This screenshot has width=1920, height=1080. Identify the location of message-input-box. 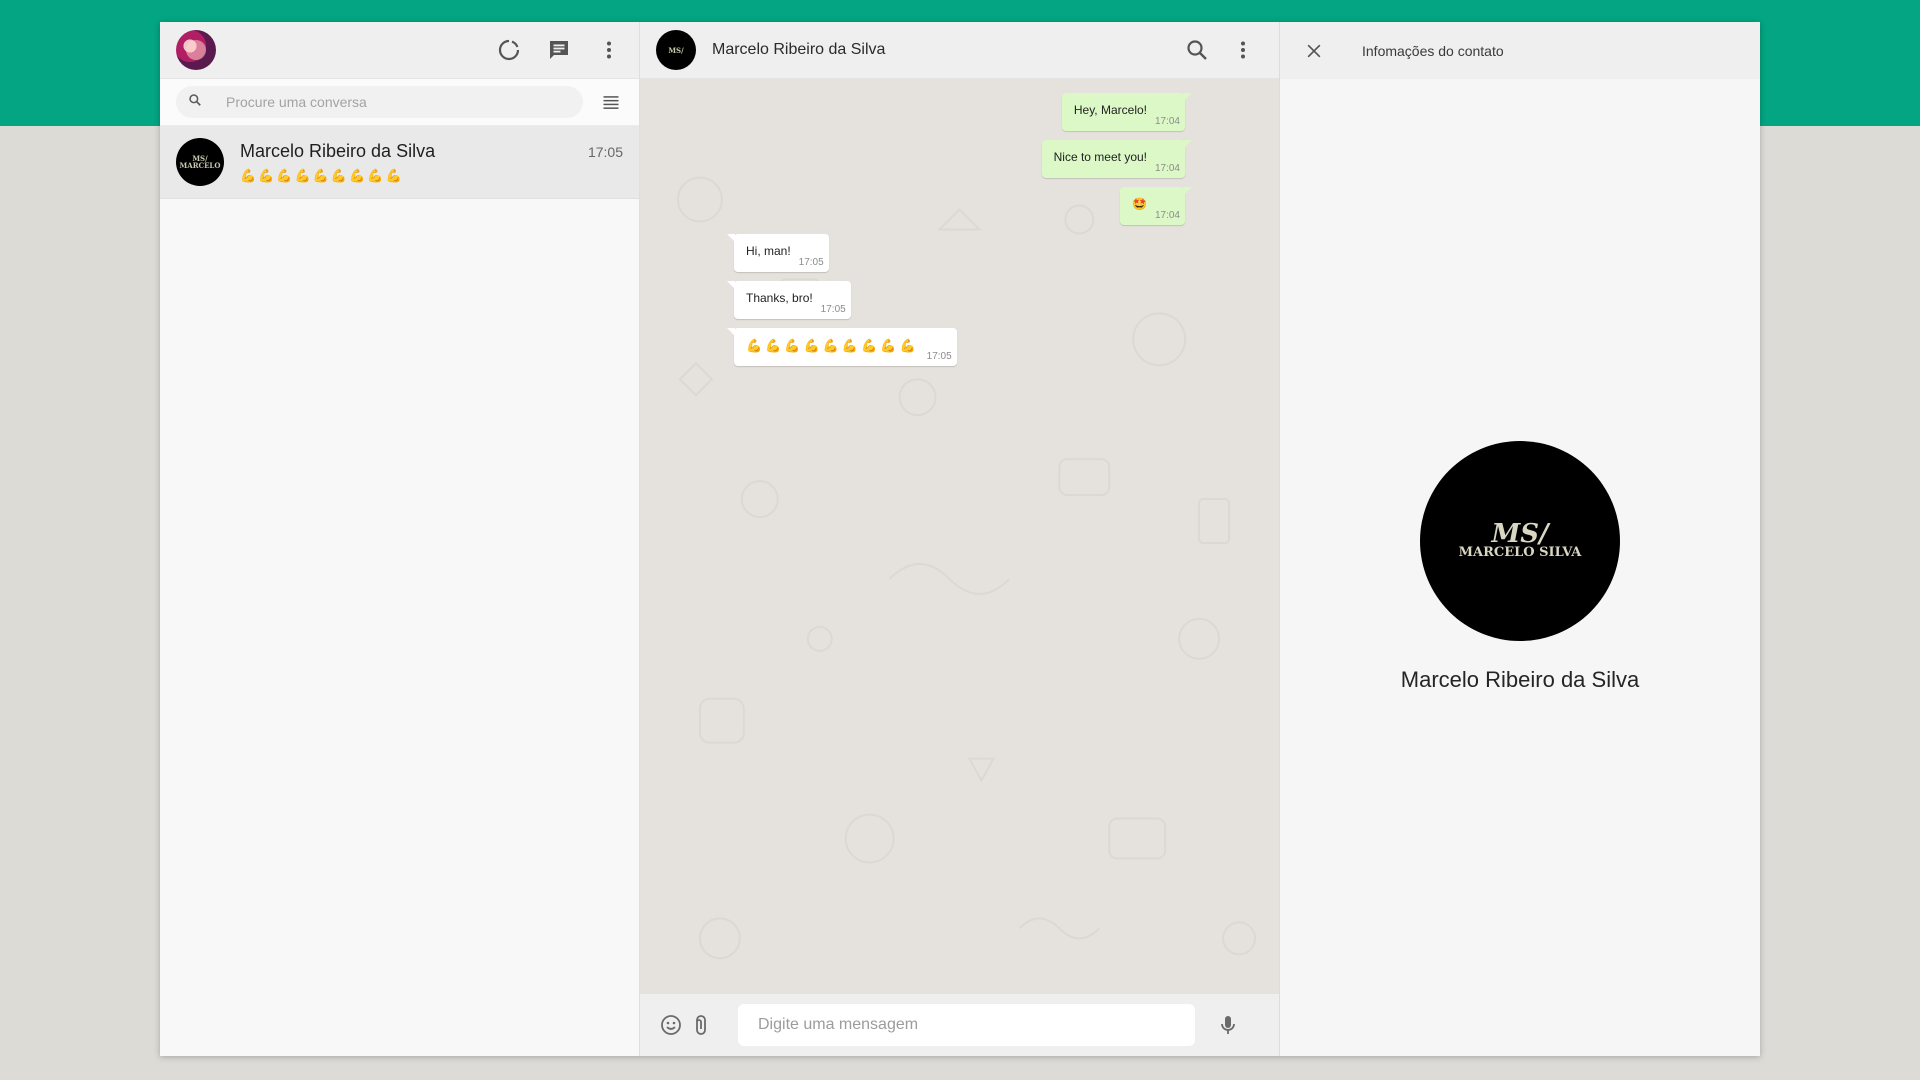
(966, 1025).